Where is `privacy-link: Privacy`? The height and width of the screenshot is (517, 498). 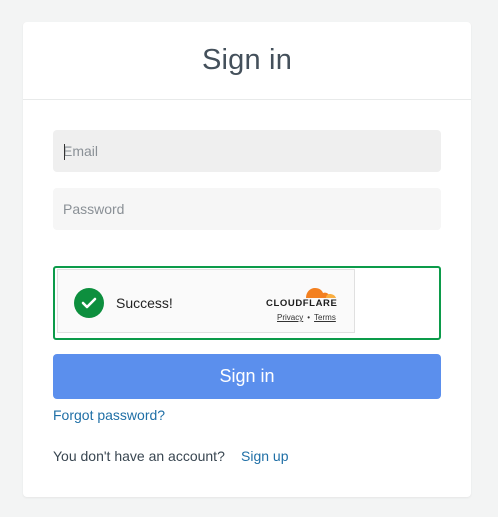
privacy-link: Privacy is located at coordinates (290, 317).